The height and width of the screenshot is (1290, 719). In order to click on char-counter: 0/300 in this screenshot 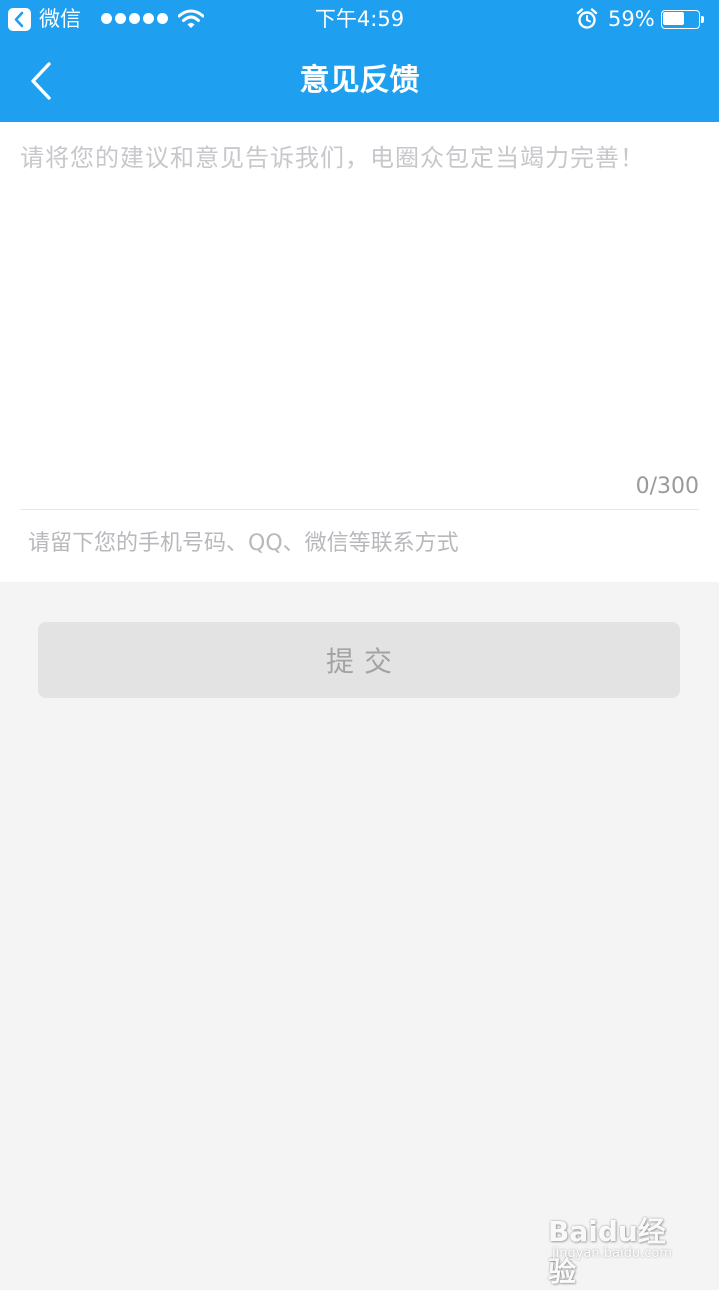, I will do `click(667, 486)`.